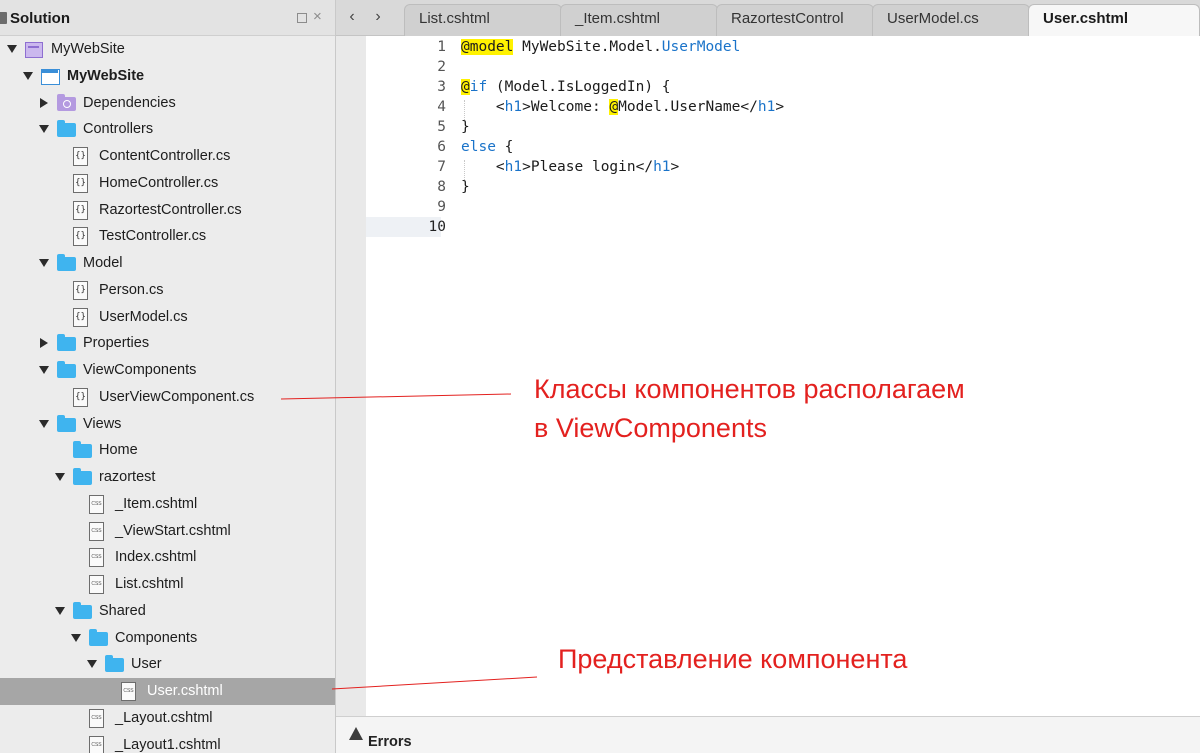 This screenshot has height=753, width=1200. Describe the element at coordinates (167, 664) in the screenshot. I see `tree-item: User` at that location.